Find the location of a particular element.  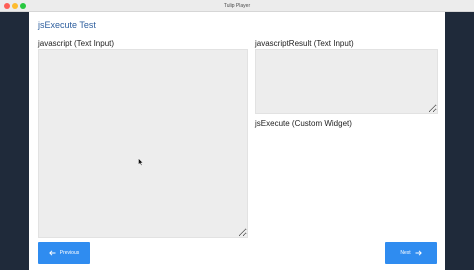

next-button: Next is located at coordinates (411, 253).